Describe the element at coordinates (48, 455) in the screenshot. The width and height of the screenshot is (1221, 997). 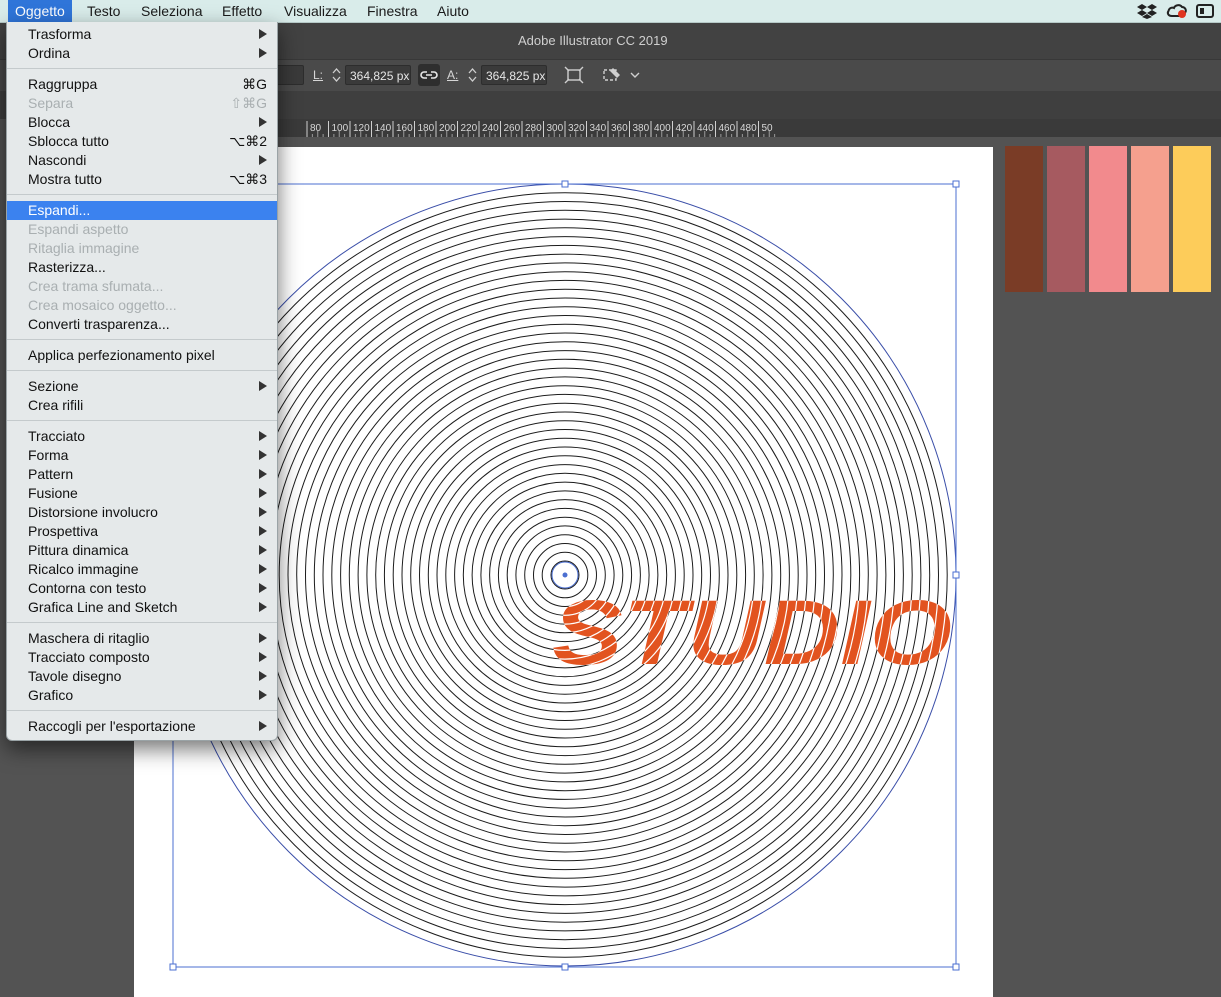
I see `menu-item-label: Forma` at that location.